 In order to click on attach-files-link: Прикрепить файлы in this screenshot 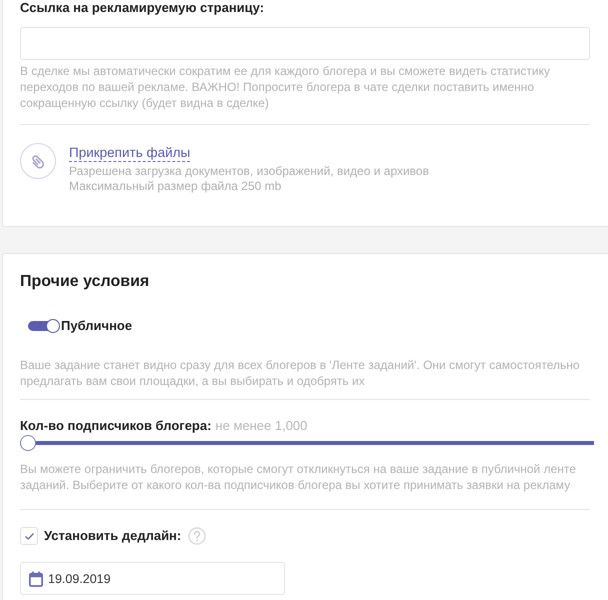, I will do `click(129, 153)`.